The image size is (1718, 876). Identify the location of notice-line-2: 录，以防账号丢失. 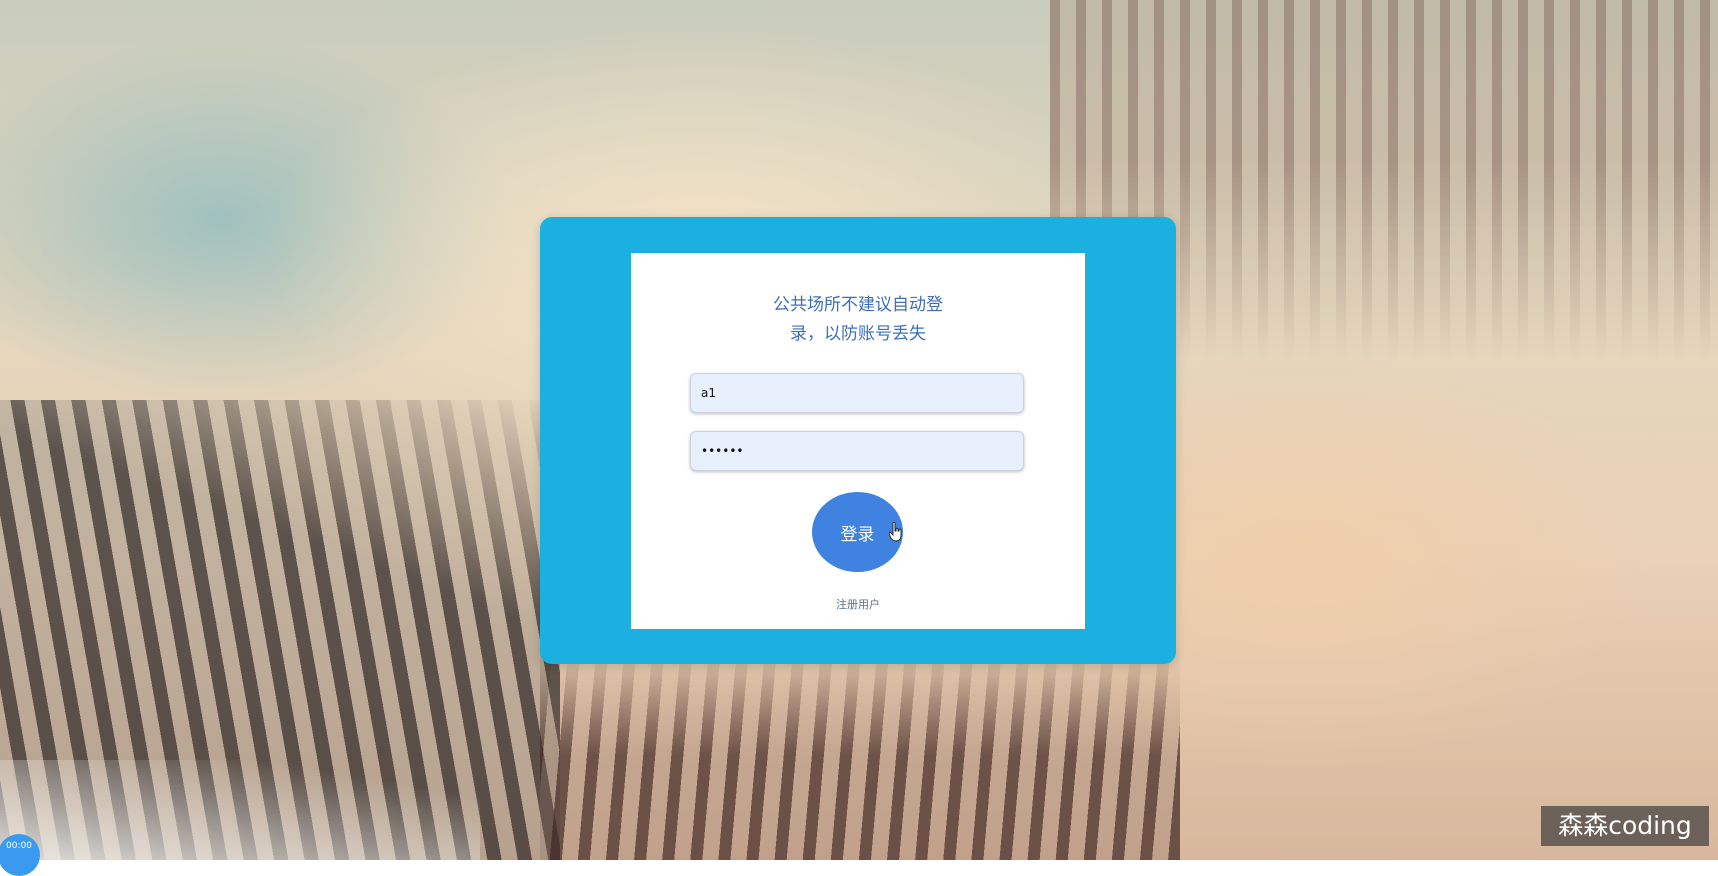
(858, 334).